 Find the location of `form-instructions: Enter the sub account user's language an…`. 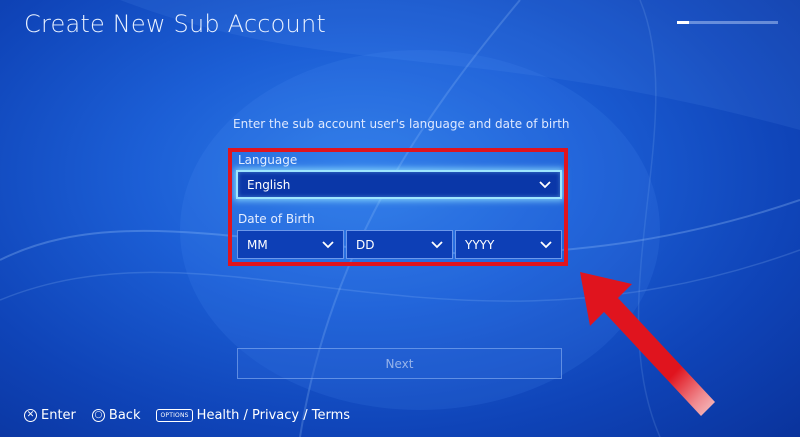

form-instructions: Enter the sub account user's language an… is located at coordinates (401, 124).